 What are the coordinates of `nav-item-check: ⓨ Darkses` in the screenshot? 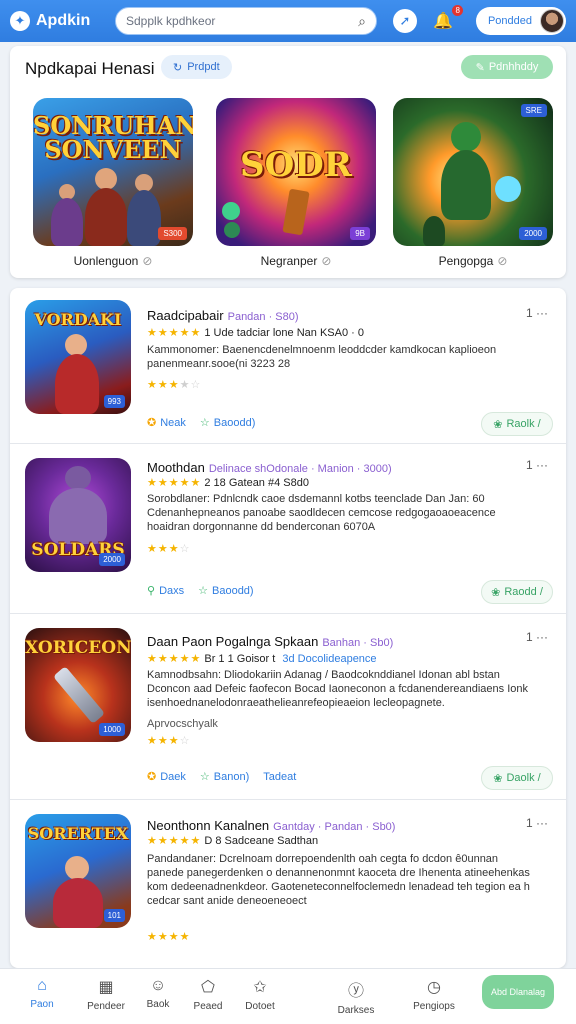 It's located at (356, 996).